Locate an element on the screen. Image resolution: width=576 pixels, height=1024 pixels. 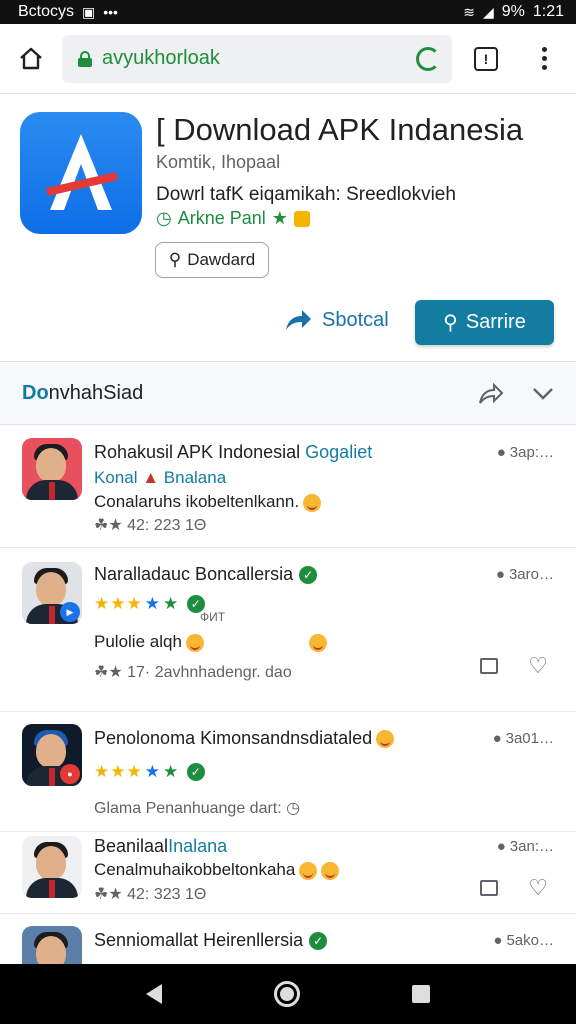
reload-icon is located at coordinates (428, 58).